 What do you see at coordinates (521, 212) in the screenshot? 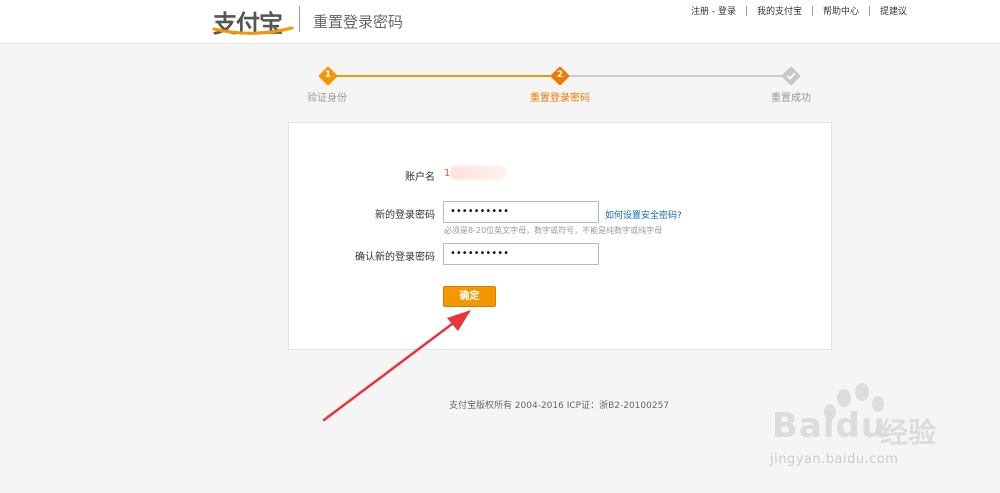
I see `new-password-input: ••••••••••` at bounding box center [521, 212].